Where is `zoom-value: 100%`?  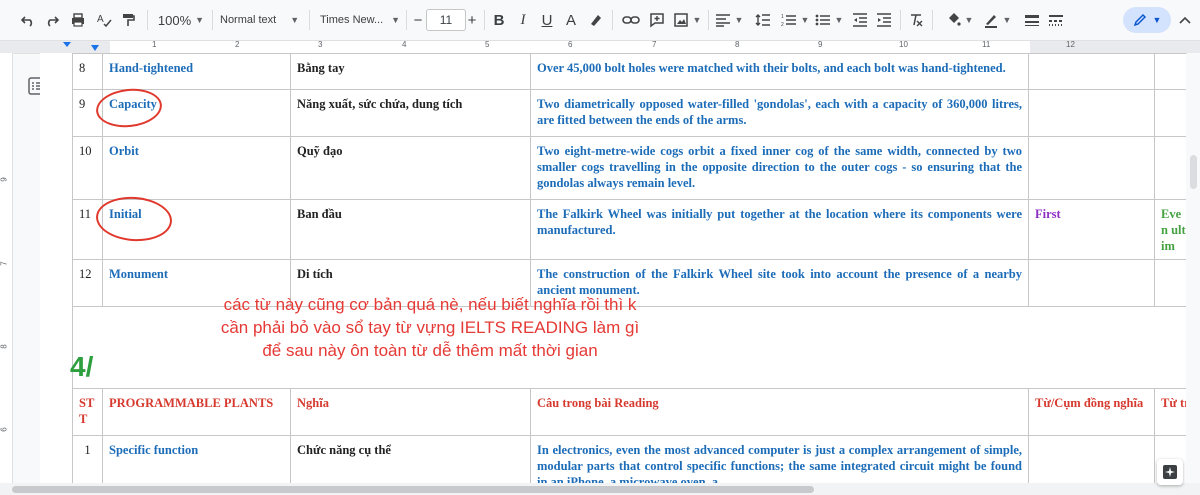 zoom-value: 100% is located at coordinates (174, 20).